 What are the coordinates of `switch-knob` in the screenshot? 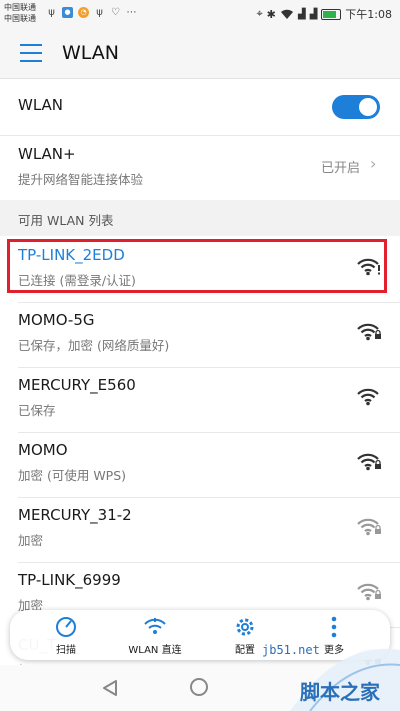 It's located at (368, 107).